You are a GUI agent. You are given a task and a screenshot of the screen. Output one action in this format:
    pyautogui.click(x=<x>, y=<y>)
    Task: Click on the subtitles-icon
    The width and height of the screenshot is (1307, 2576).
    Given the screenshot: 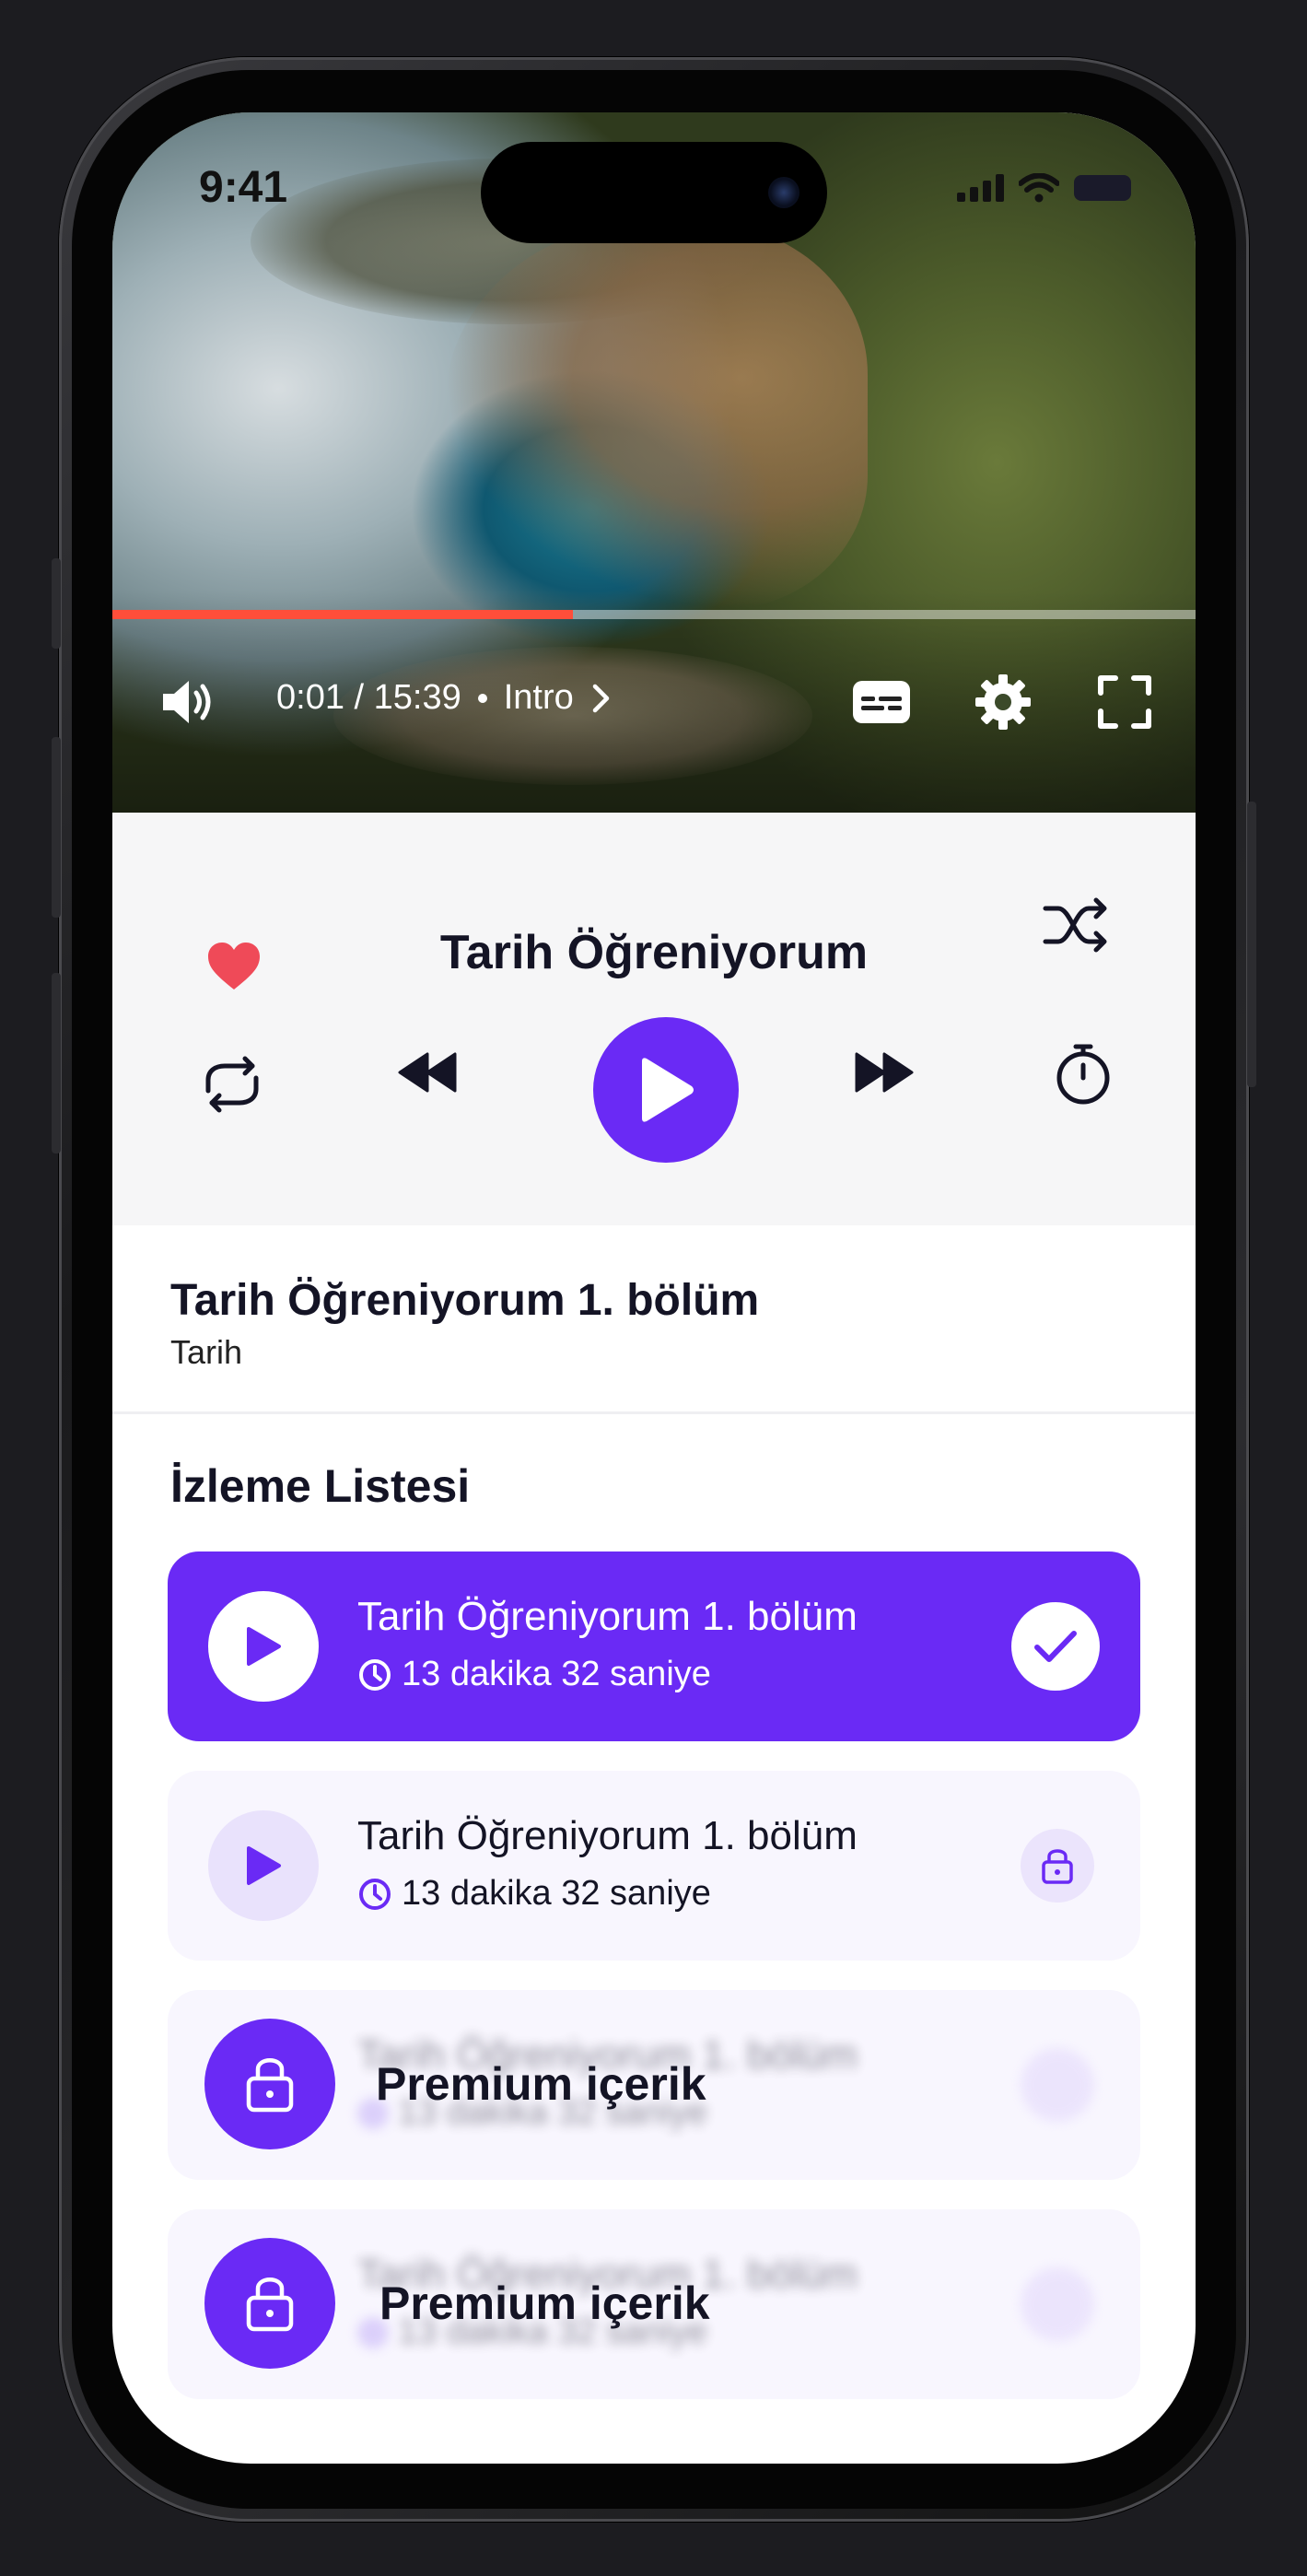 What is the action you would take?
    pyautogui.click(x=882, y=702)
    